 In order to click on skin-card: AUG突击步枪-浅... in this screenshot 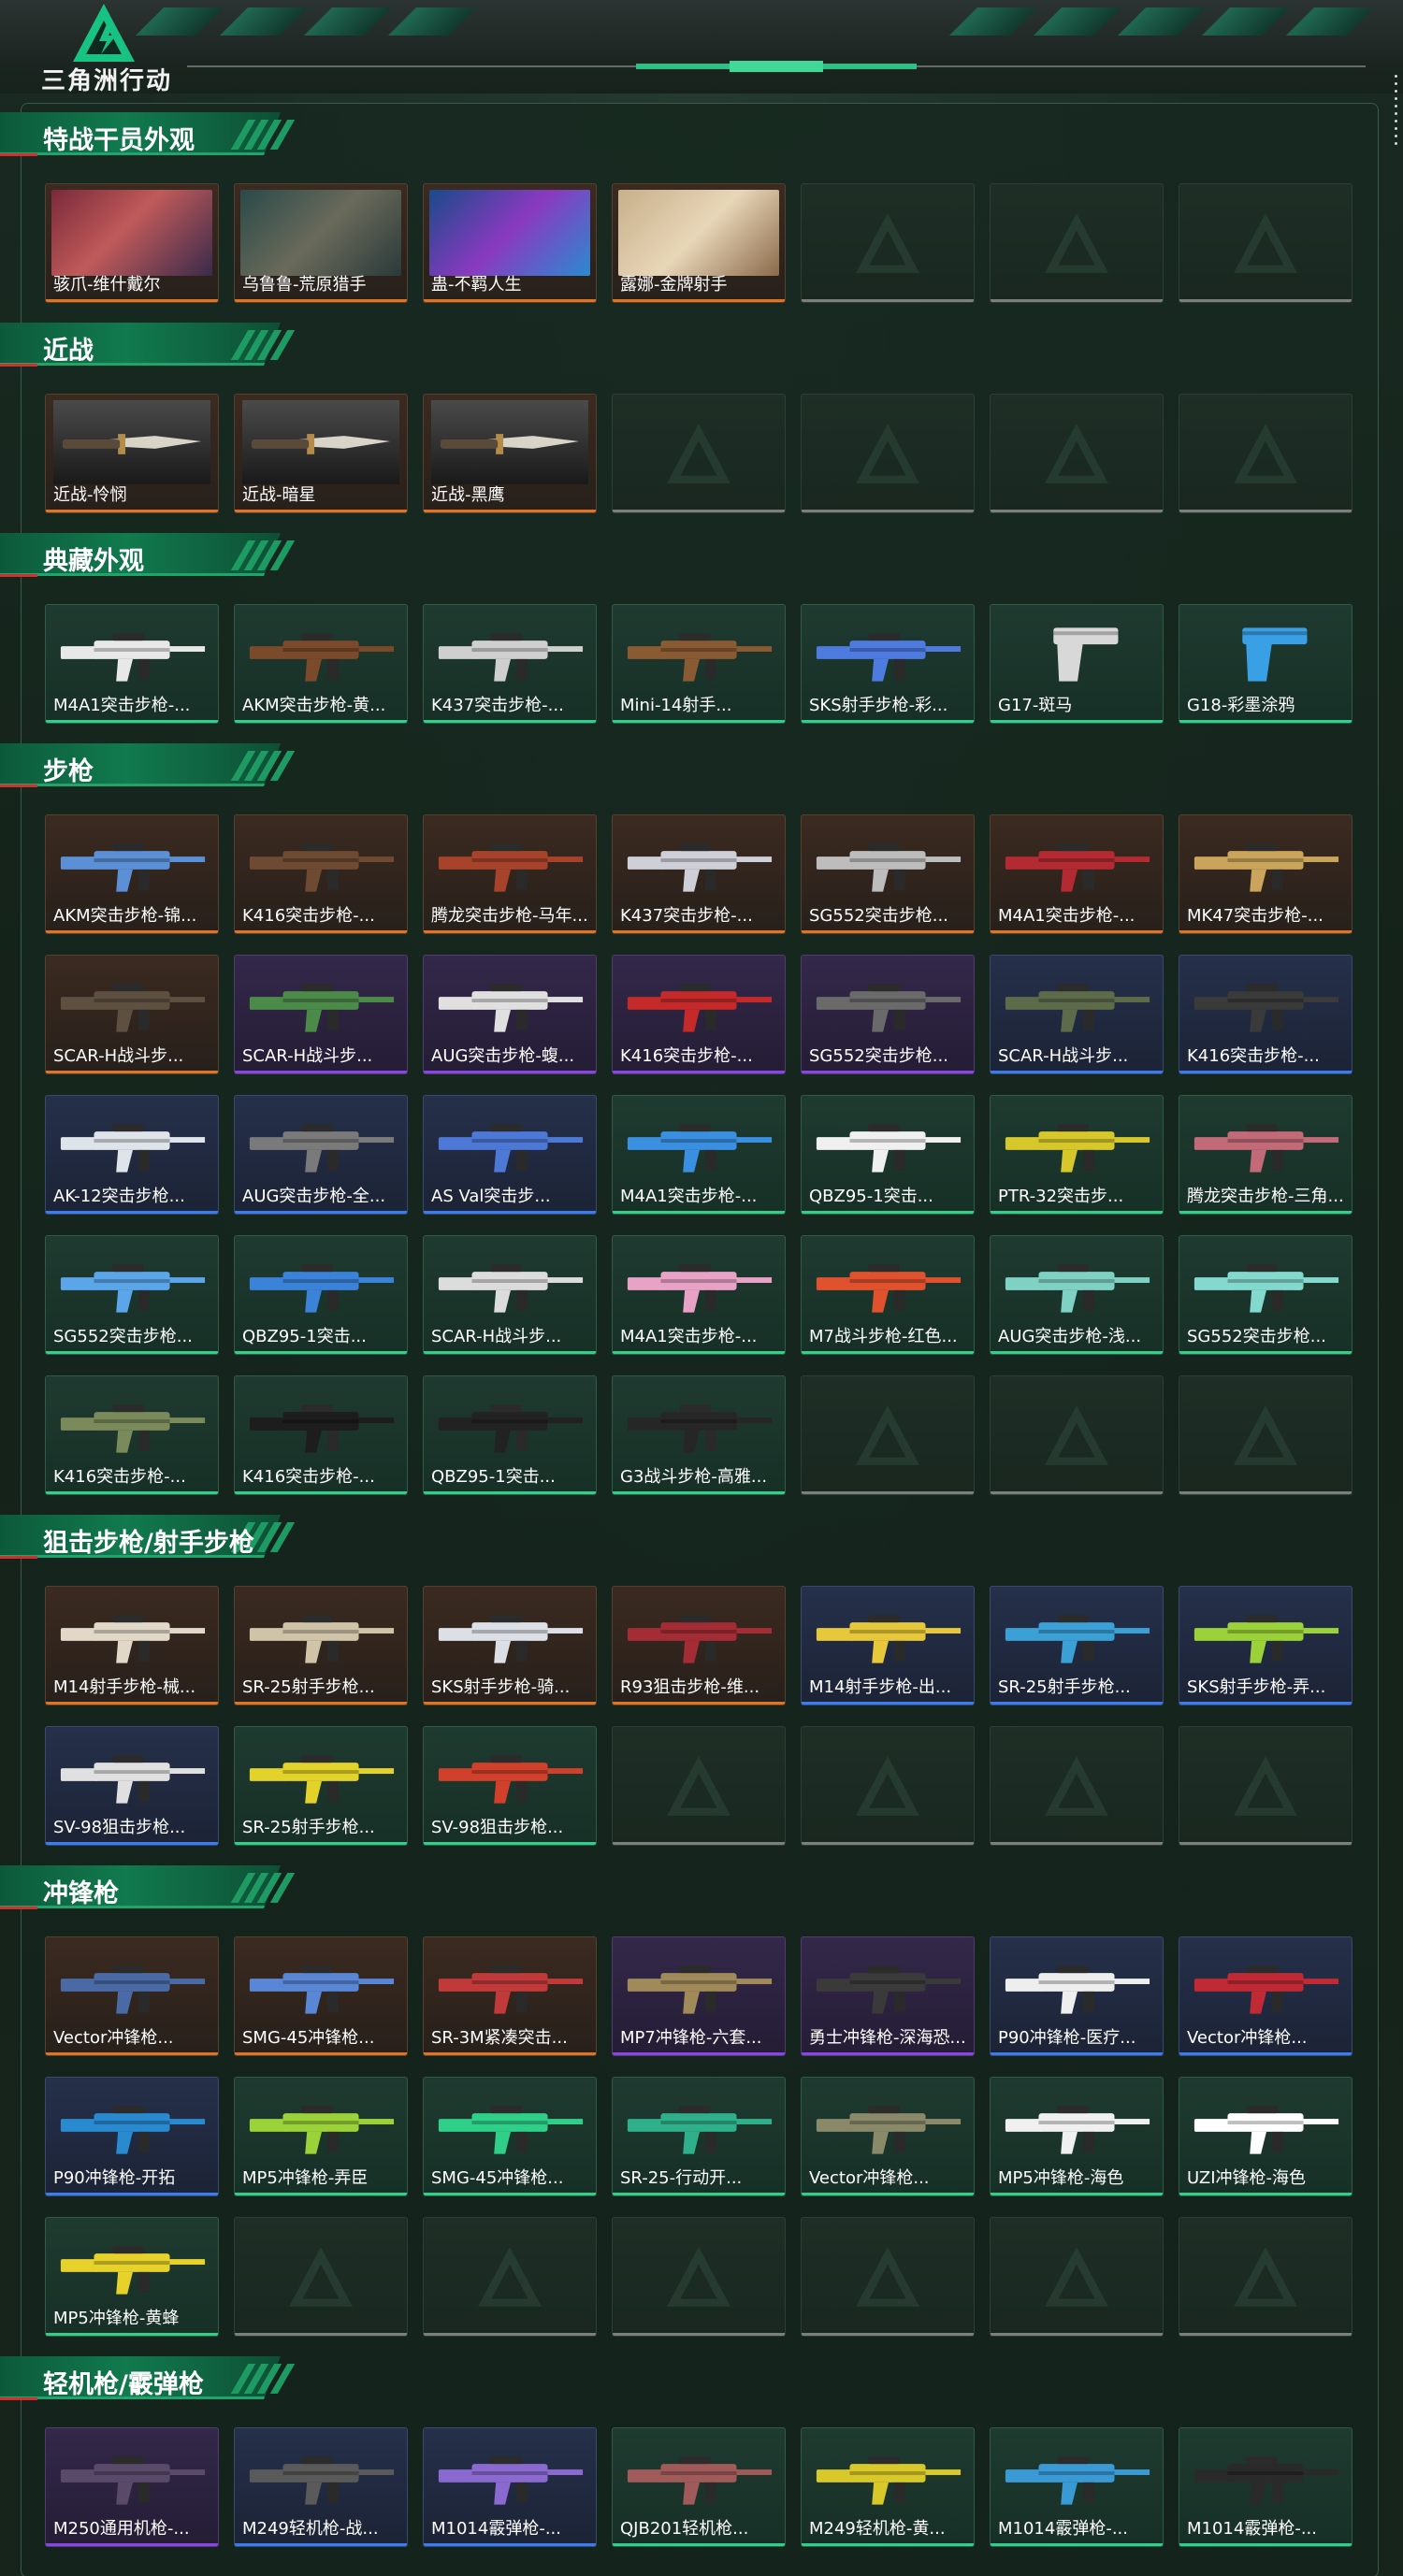, I will do `click(1077, 1295)`.